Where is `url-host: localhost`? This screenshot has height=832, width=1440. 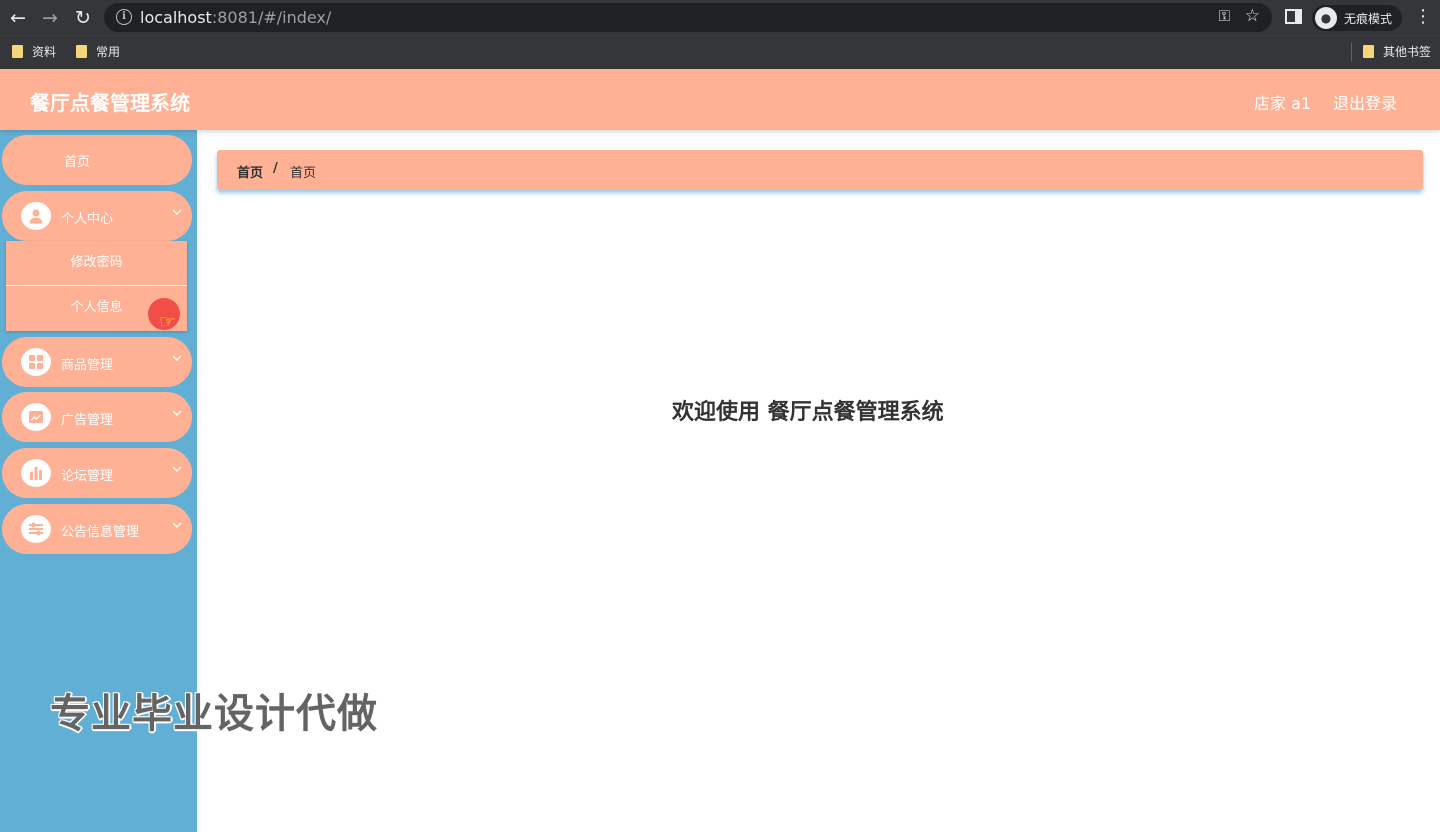 url-host: localhost is located at coordinates (176, 17).